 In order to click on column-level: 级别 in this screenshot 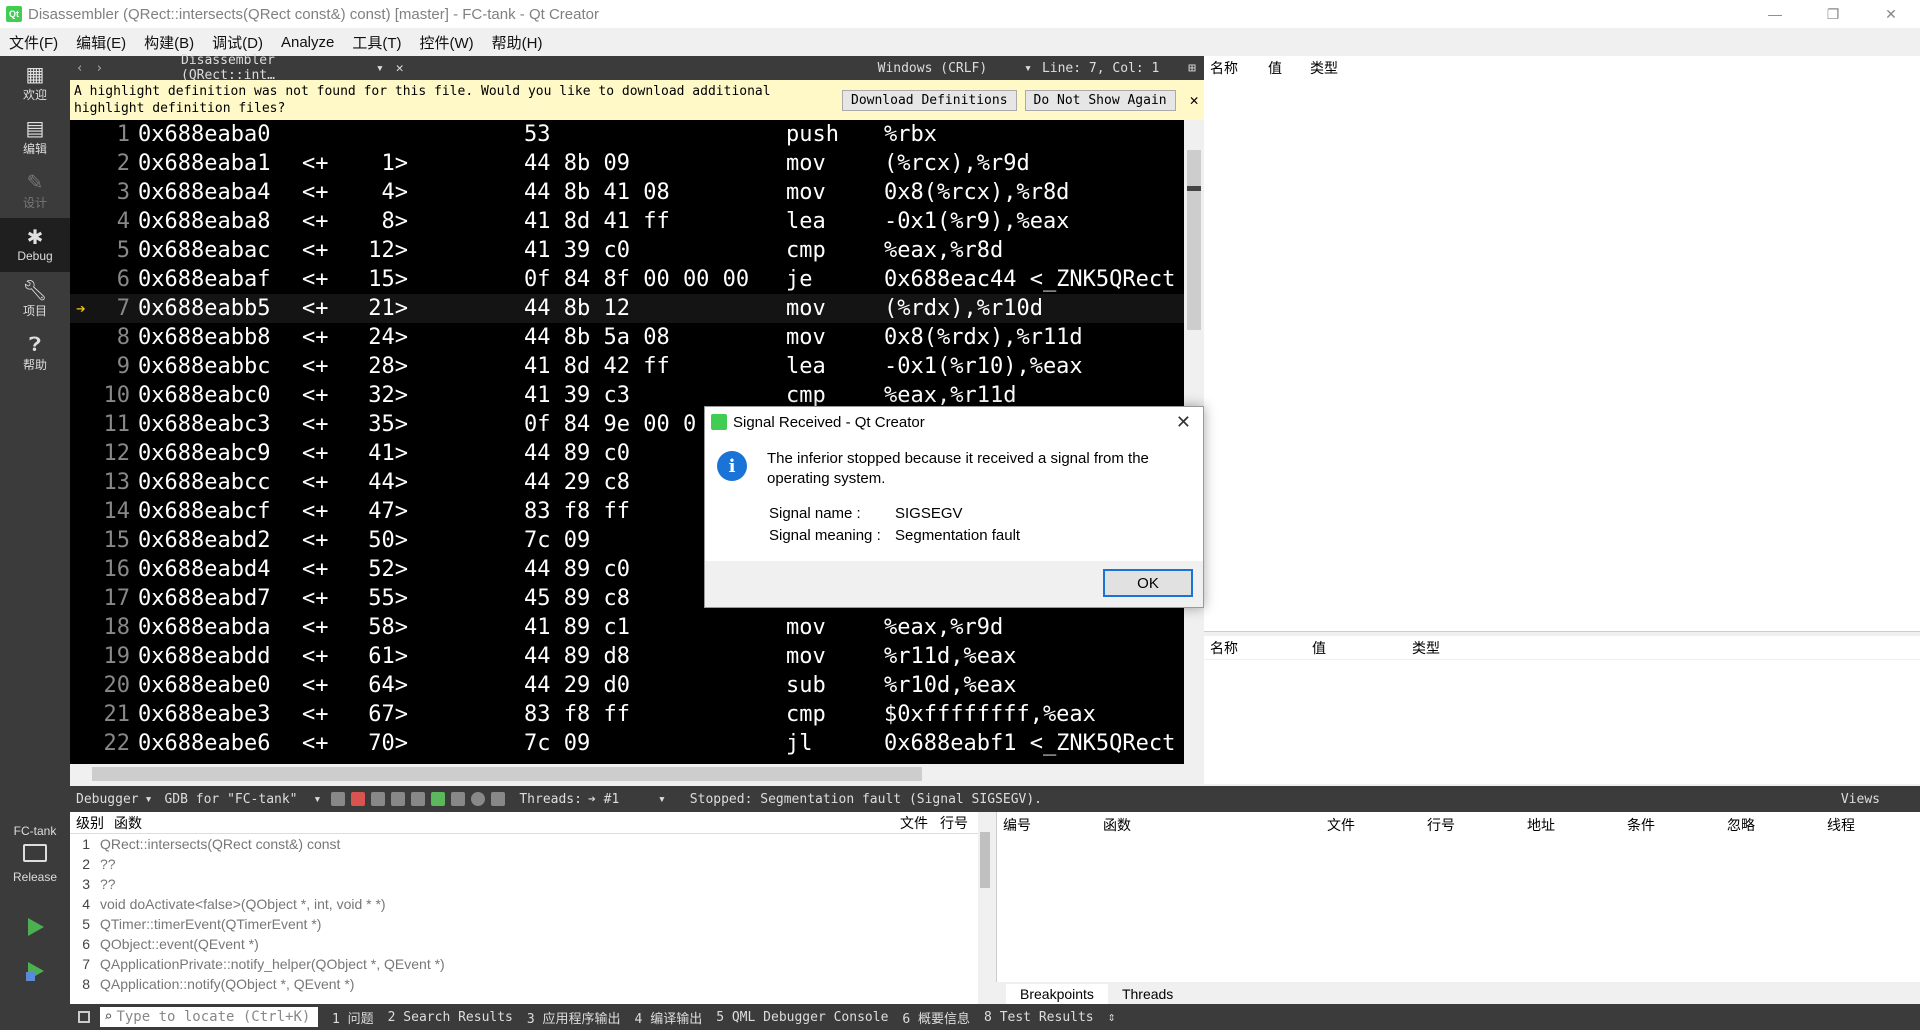, I will do `click(95, 823)`.